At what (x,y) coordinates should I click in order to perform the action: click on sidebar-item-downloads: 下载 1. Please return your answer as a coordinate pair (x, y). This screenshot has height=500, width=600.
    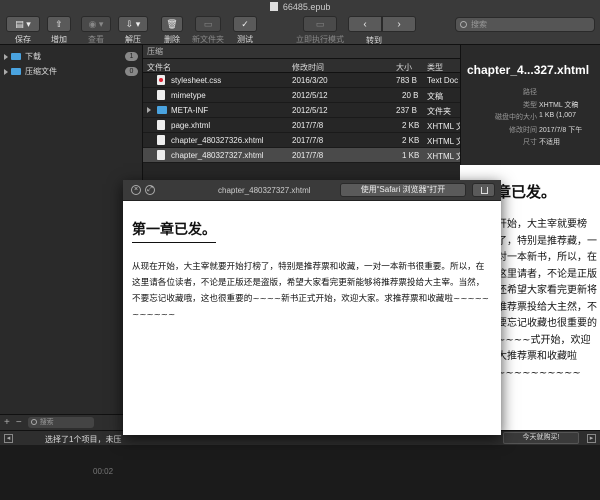
    Looking at the image, I should click on (71, 56).